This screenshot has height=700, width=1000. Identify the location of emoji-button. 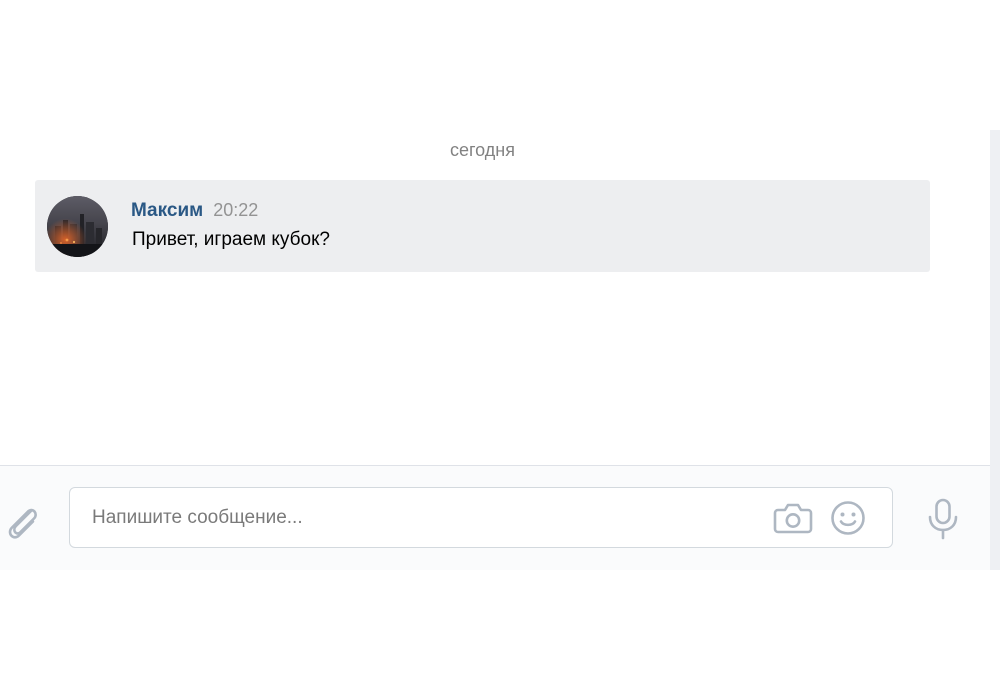
(848, 518).